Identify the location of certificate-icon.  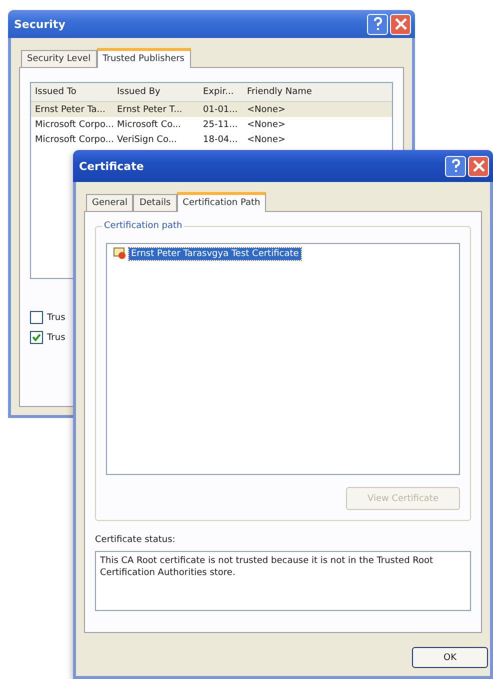
(120, 253).